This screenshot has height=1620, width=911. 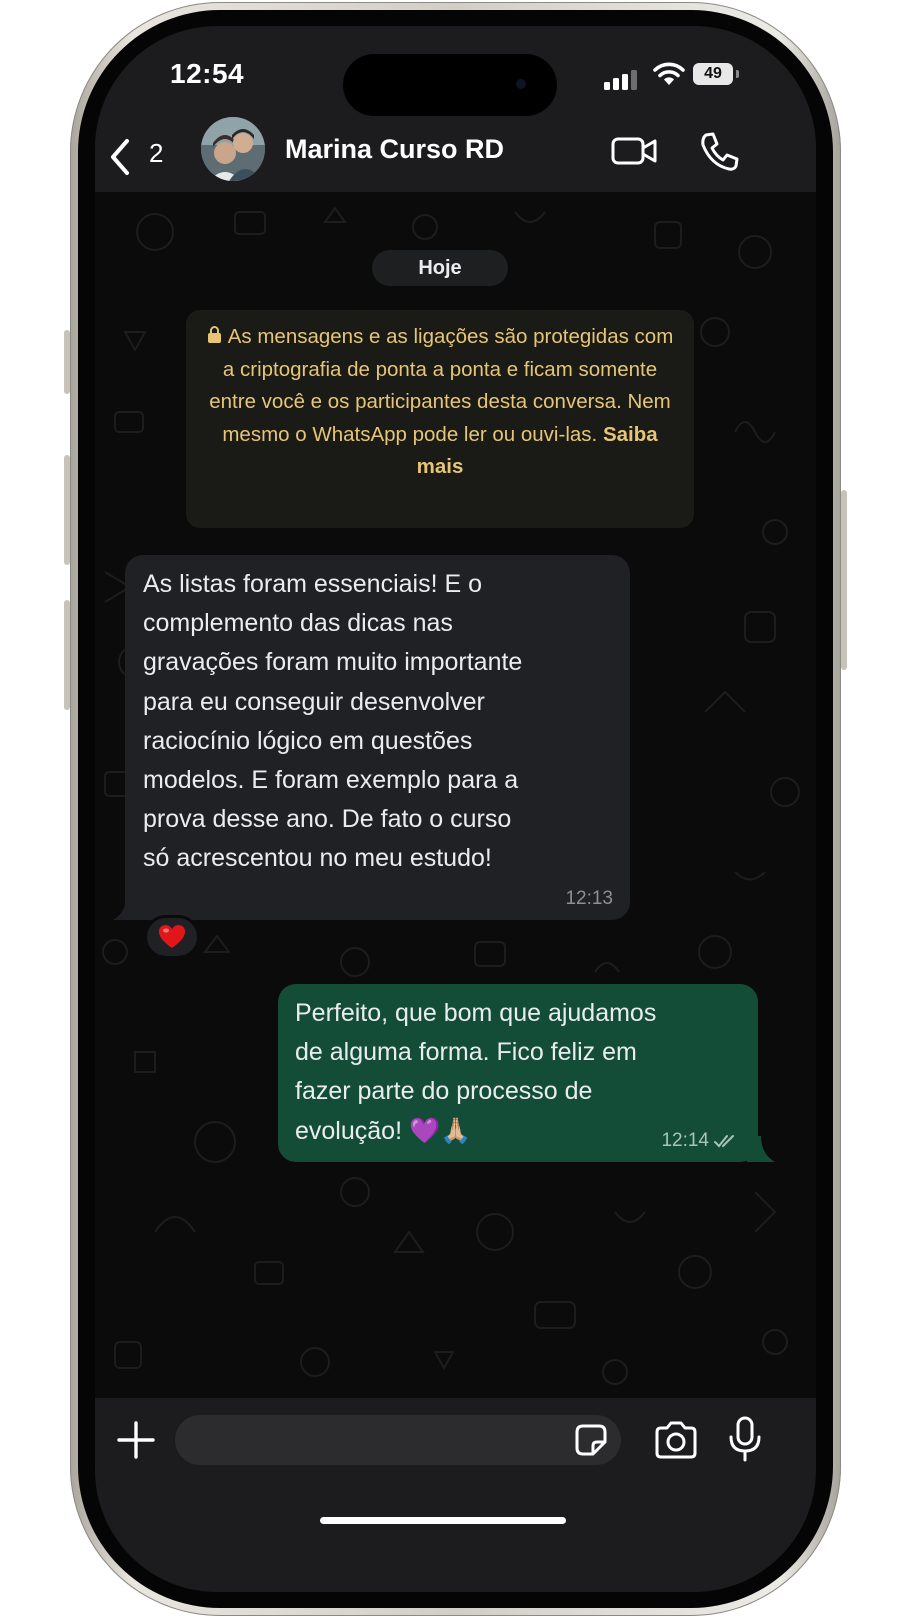 What do you see at coordinates (737, 74) in the screenshot?
I see `battery-cap` at bounding box center [737, 74].